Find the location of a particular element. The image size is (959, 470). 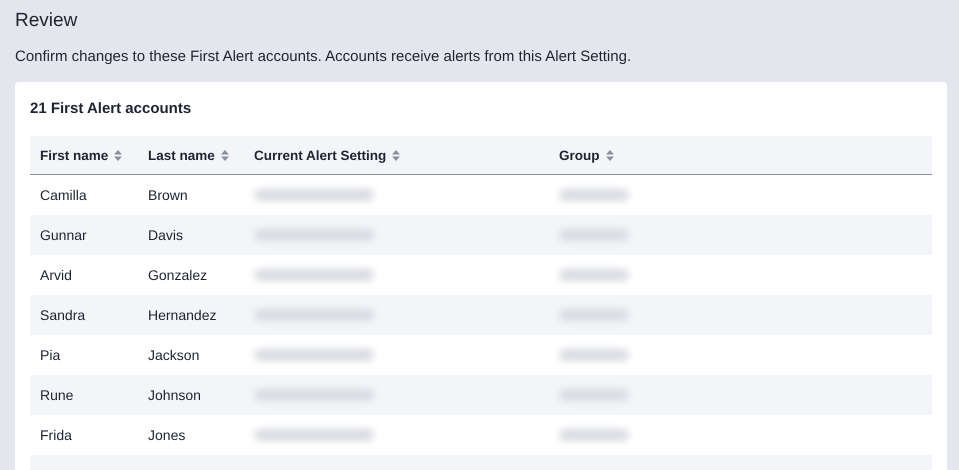

table-cell: Gonzalez is located at coordinates (178, 275).